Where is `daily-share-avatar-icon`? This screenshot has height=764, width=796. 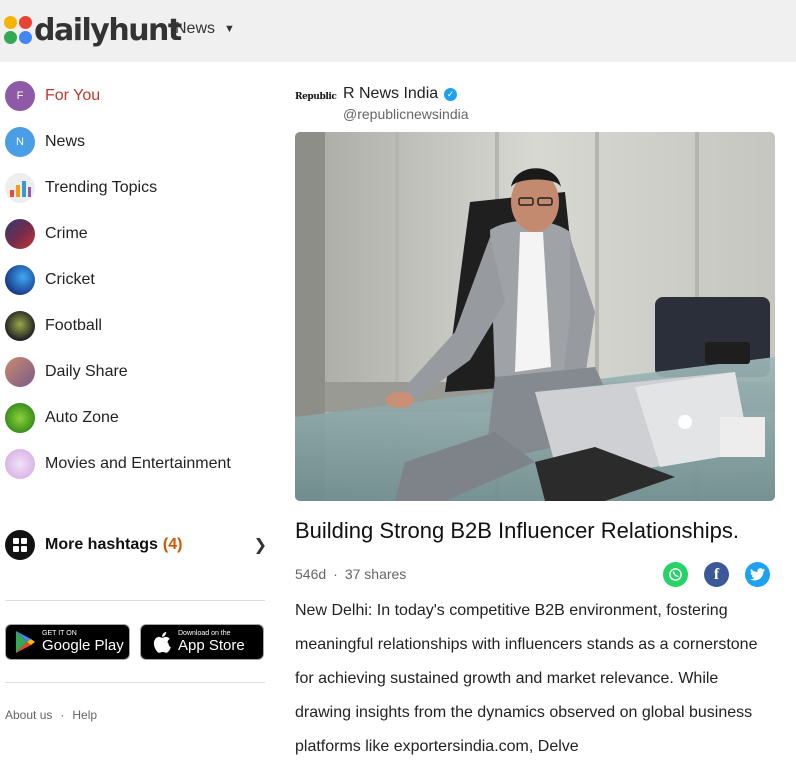
daily-share-avatar-icon is located at coordinates (20, 372).